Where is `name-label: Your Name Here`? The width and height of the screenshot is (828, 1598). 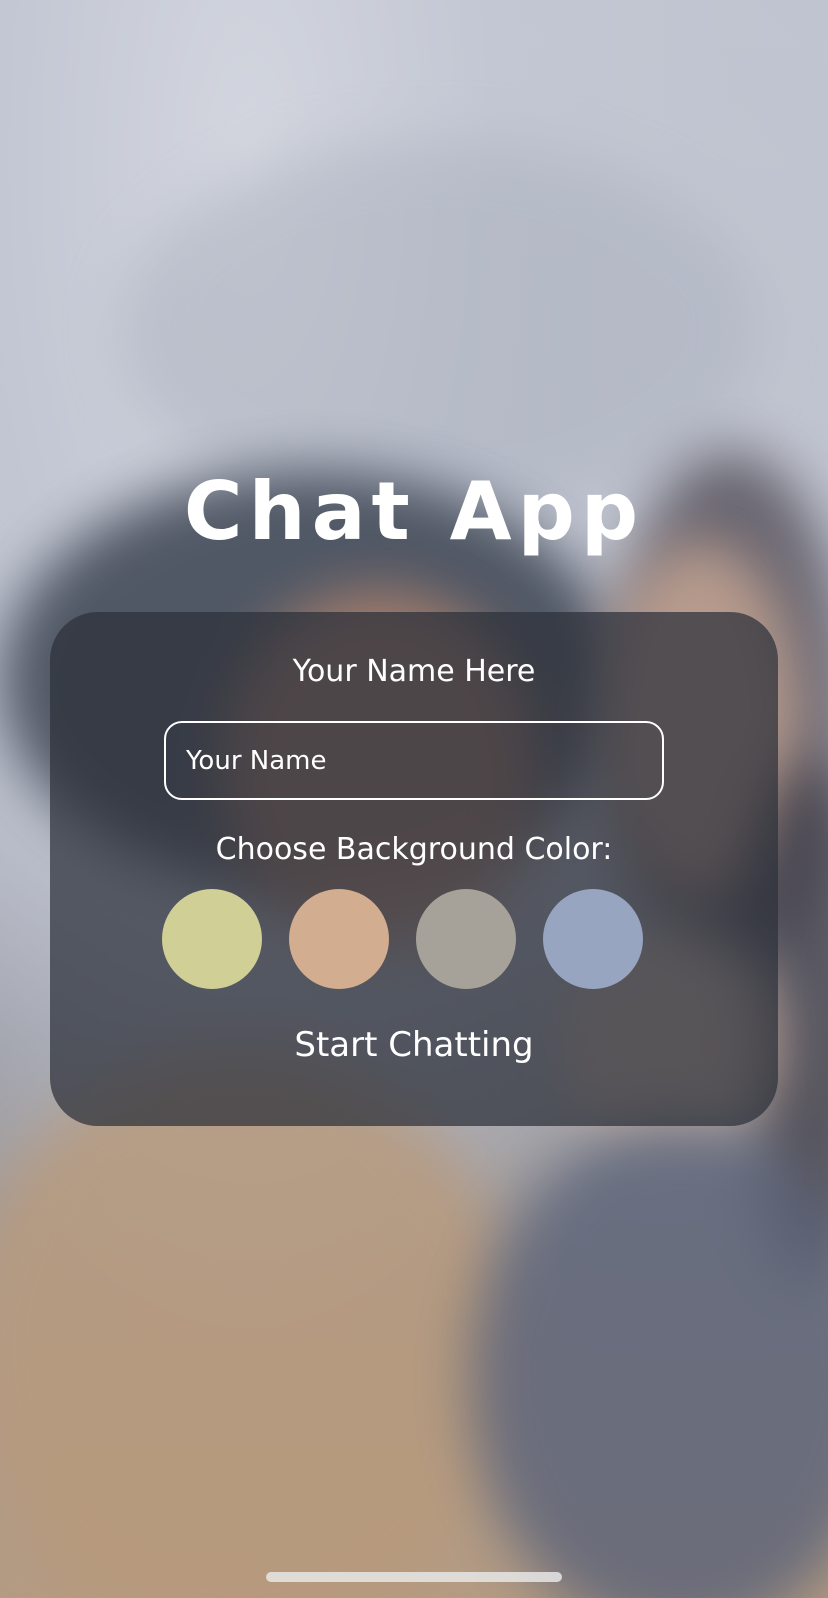 name-label: Your Name Here is located at coordinates (414, 671).